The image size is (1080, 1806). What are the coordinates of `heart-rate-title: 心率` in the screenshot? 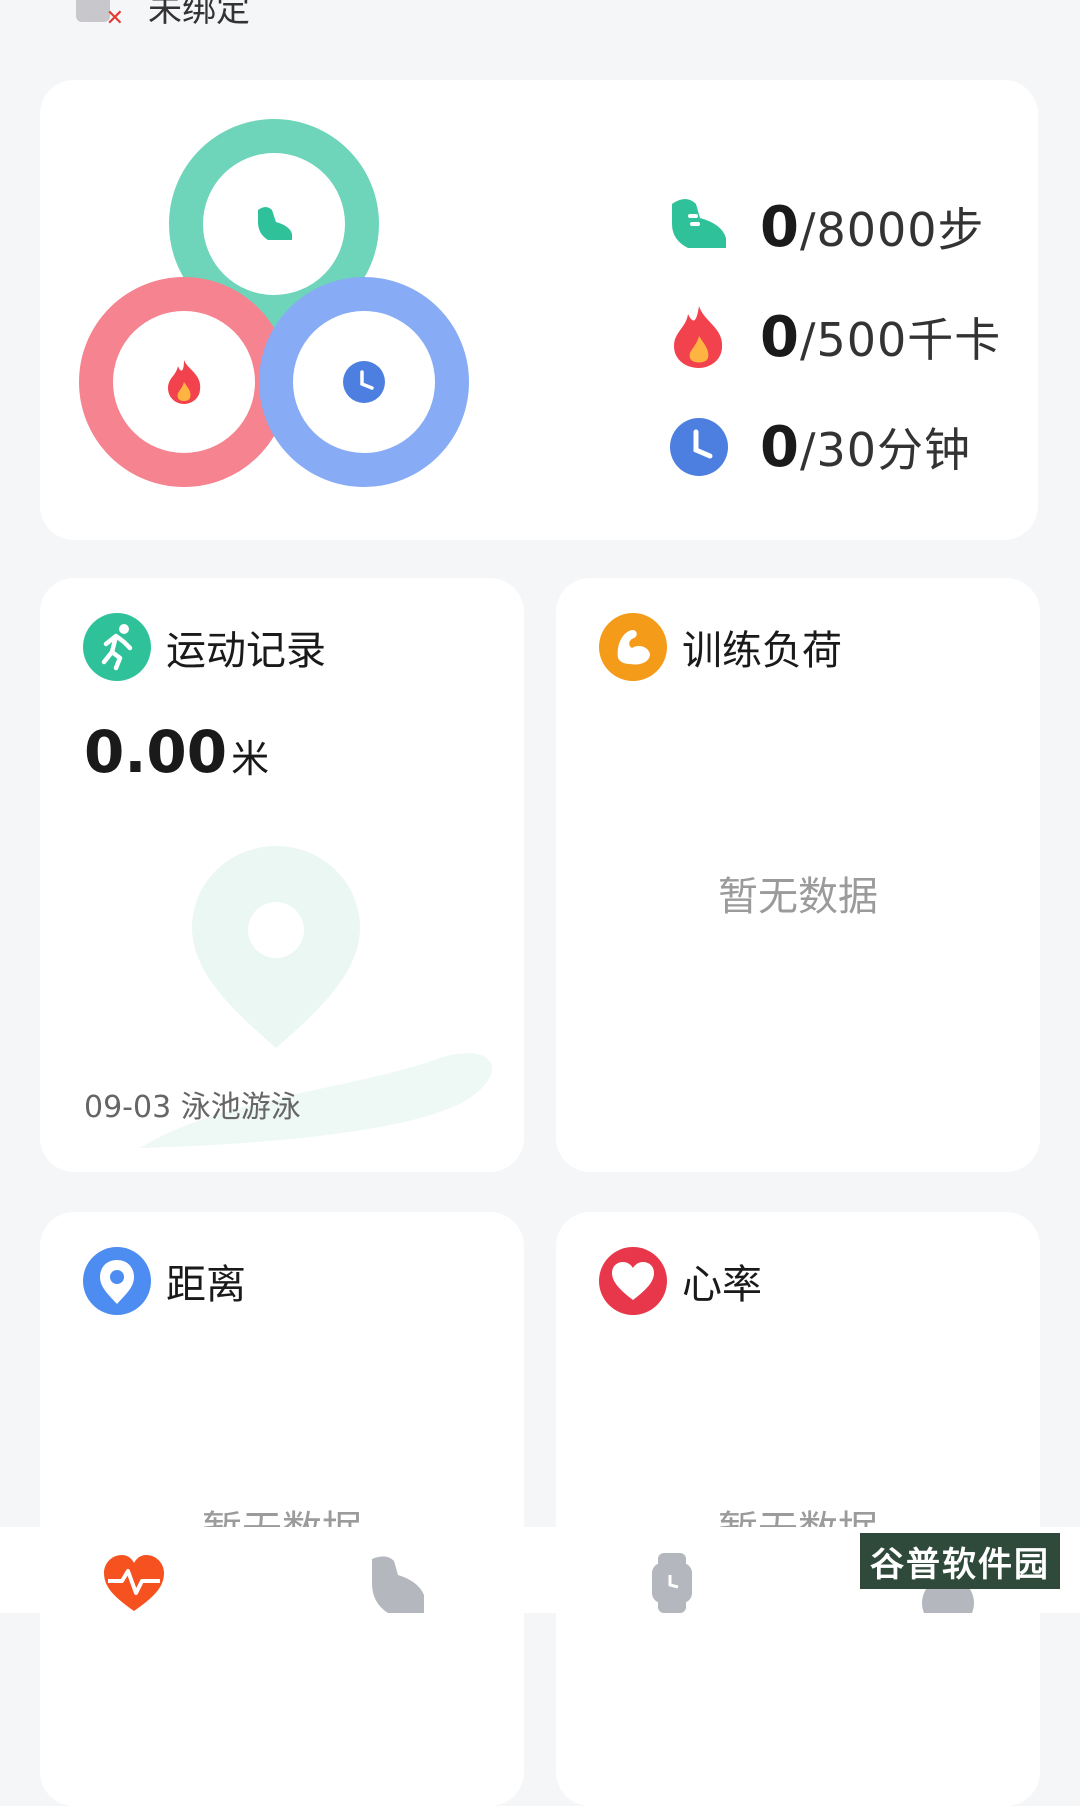 It's located at (722, 1285).